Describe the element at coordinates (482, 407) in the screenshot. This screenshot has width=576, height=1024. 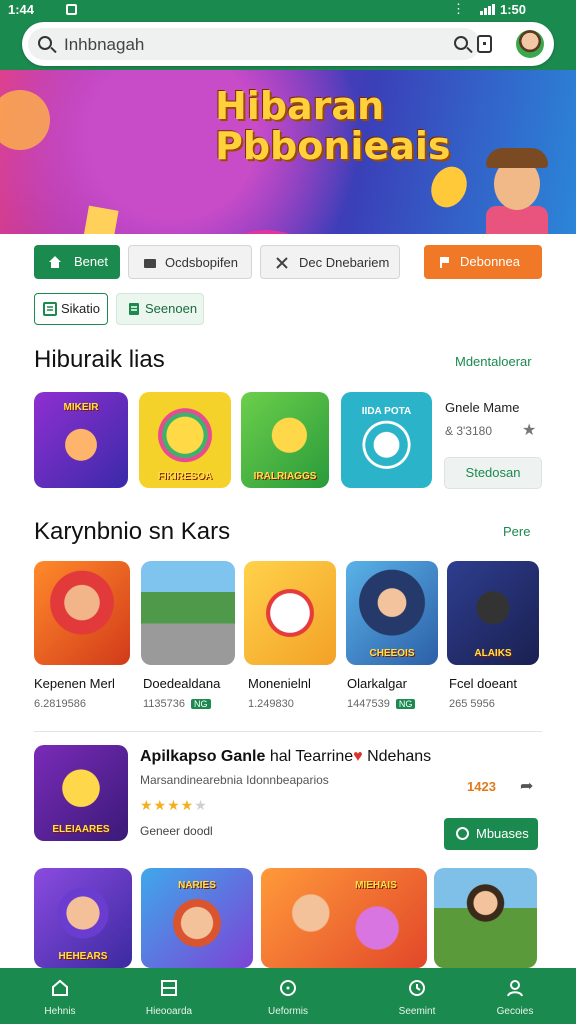
I see `app-name: Gnele Mame` at that location.